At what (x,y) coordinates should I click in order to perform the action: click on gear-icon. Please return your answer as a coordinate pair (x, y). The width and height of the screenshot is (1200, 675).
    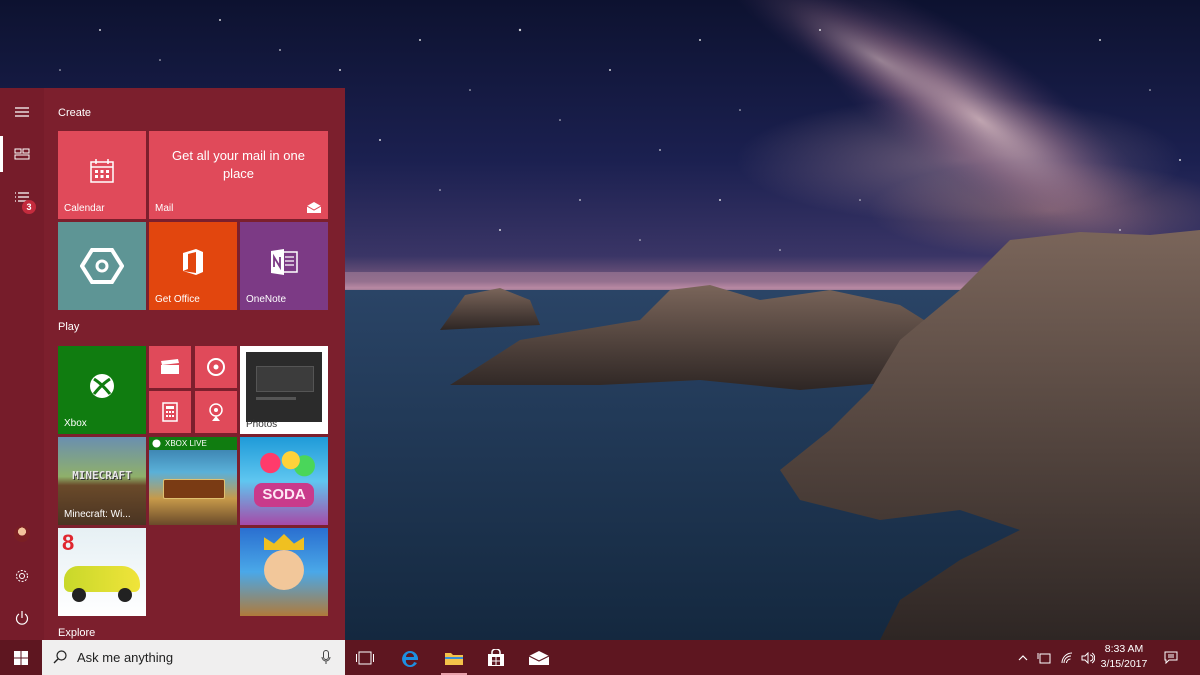
    Looking at the image, I should click on (22, 576).